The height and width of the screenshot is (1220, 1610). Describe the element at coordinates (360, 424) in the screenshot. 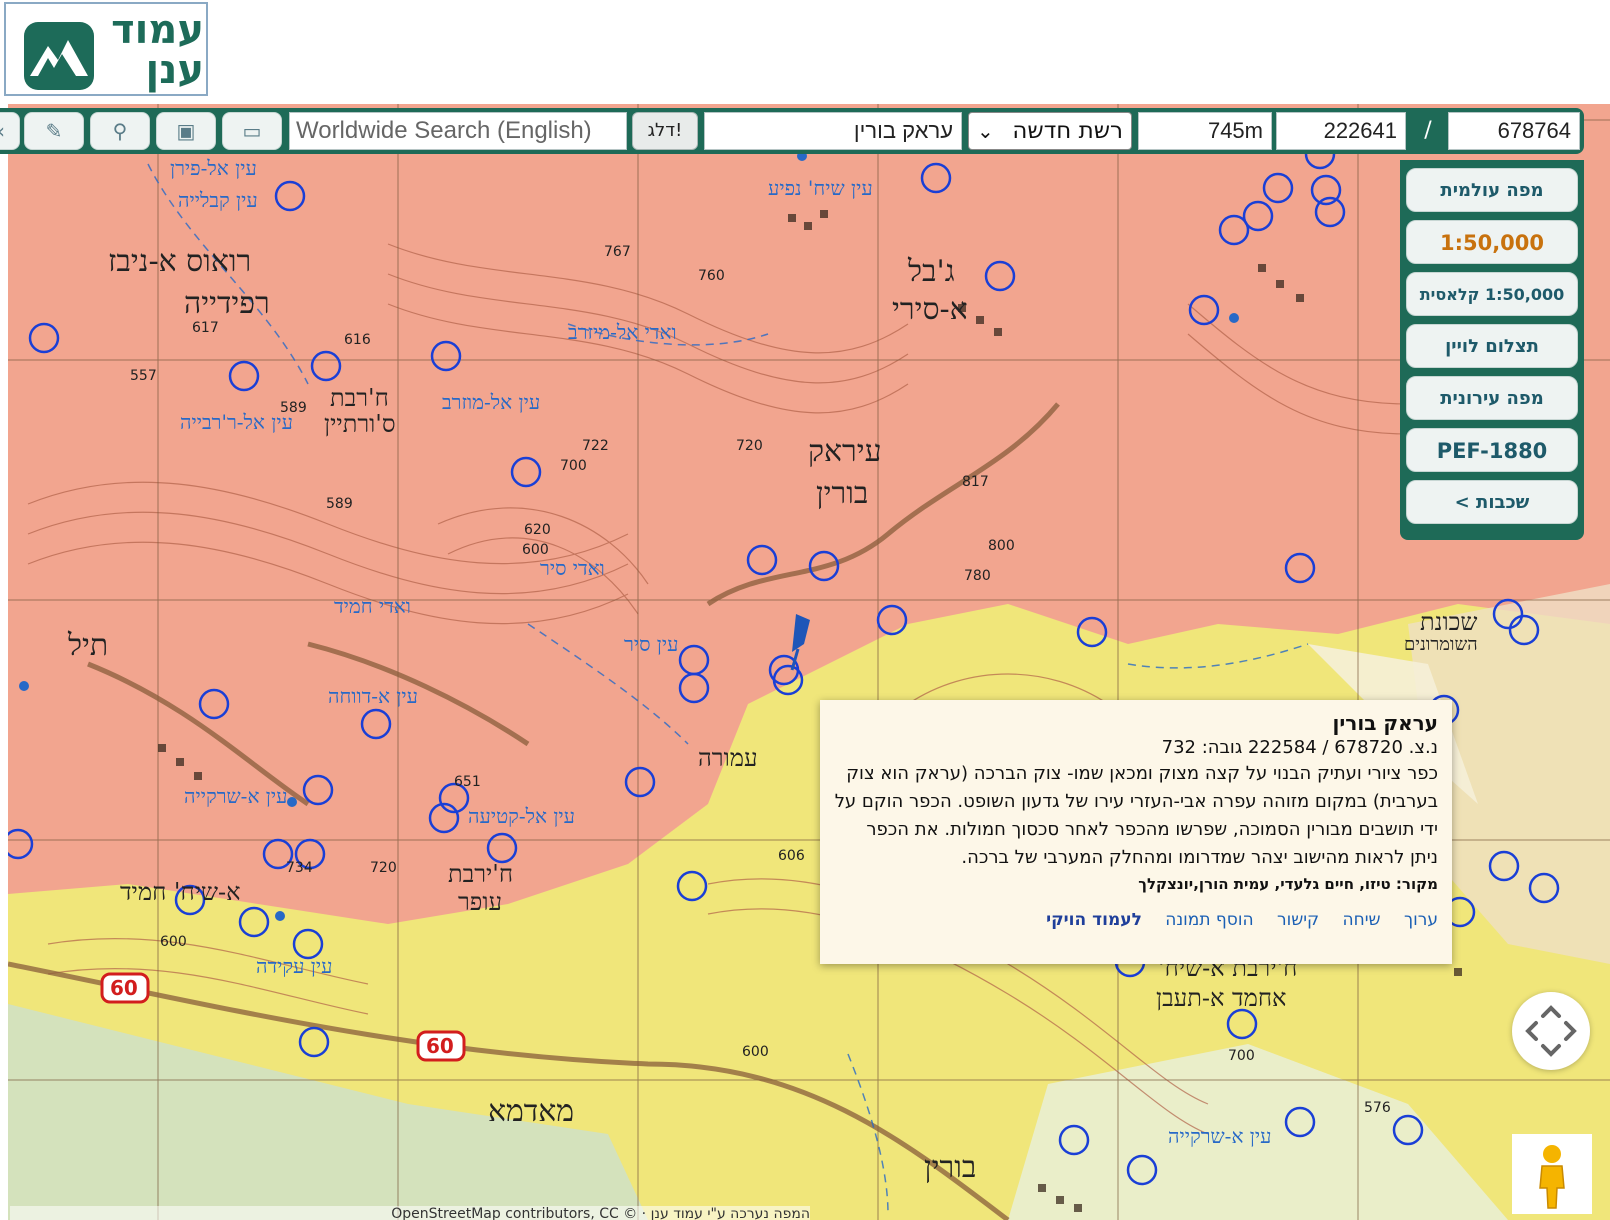

I see `map-label: ס'ורתיין` at that location.